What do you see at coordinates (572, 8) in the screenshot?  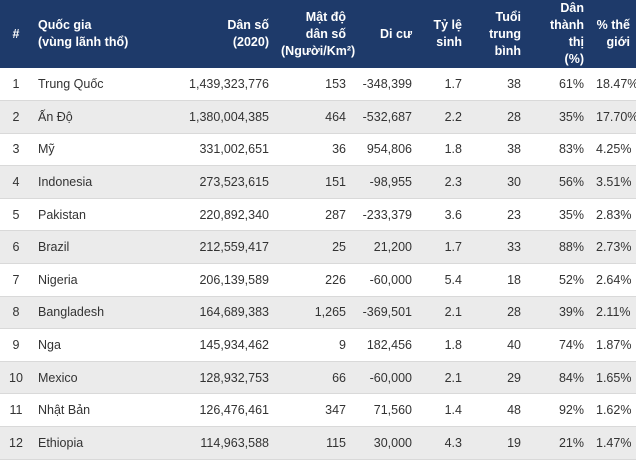 I see `header-urban-line-1: Dân` at bounding box center [572, 8].